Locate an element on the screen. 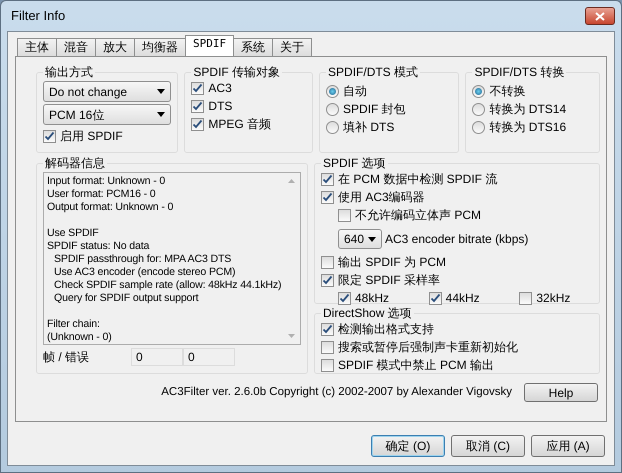 The height and width of the screenshot is (473, 622). window-title: Filter Info is located at coordinates (38, 16).